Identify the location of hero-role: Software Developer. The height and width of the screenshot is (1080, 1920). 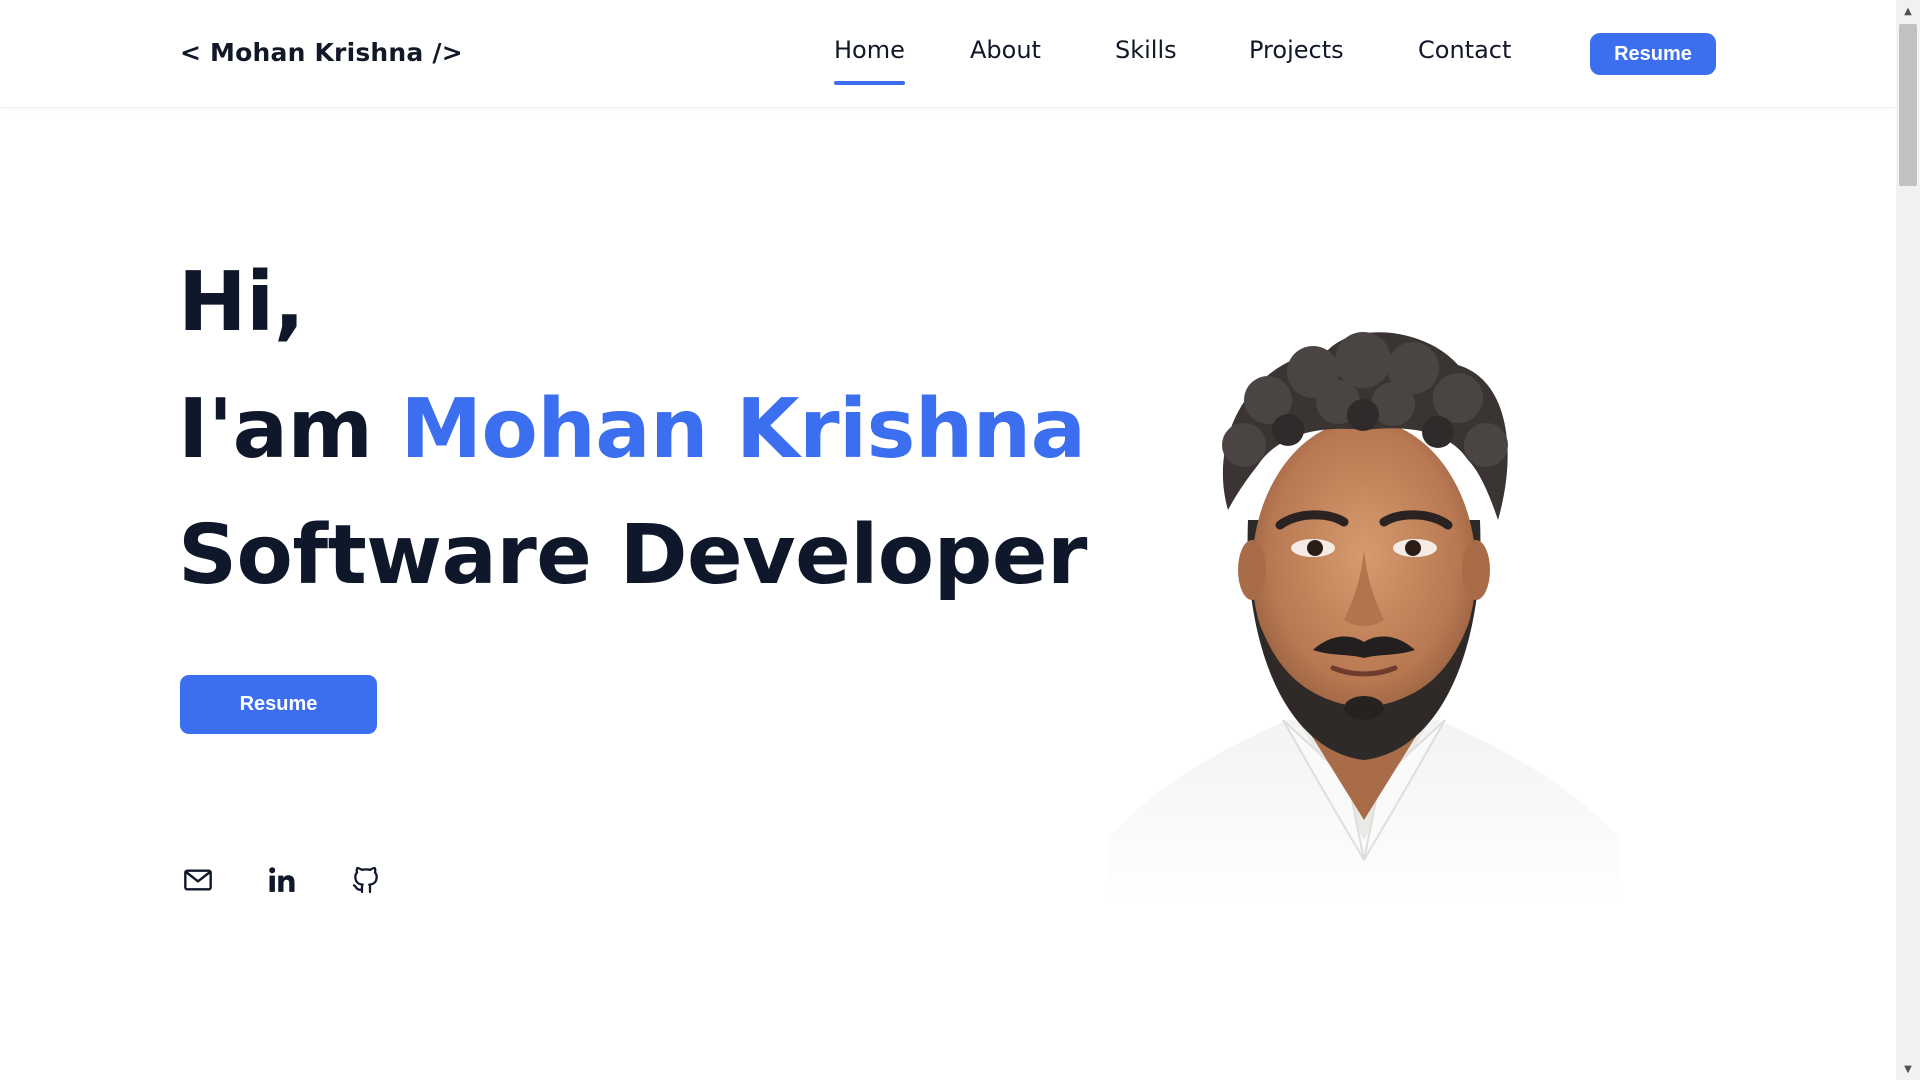
(632, 555).